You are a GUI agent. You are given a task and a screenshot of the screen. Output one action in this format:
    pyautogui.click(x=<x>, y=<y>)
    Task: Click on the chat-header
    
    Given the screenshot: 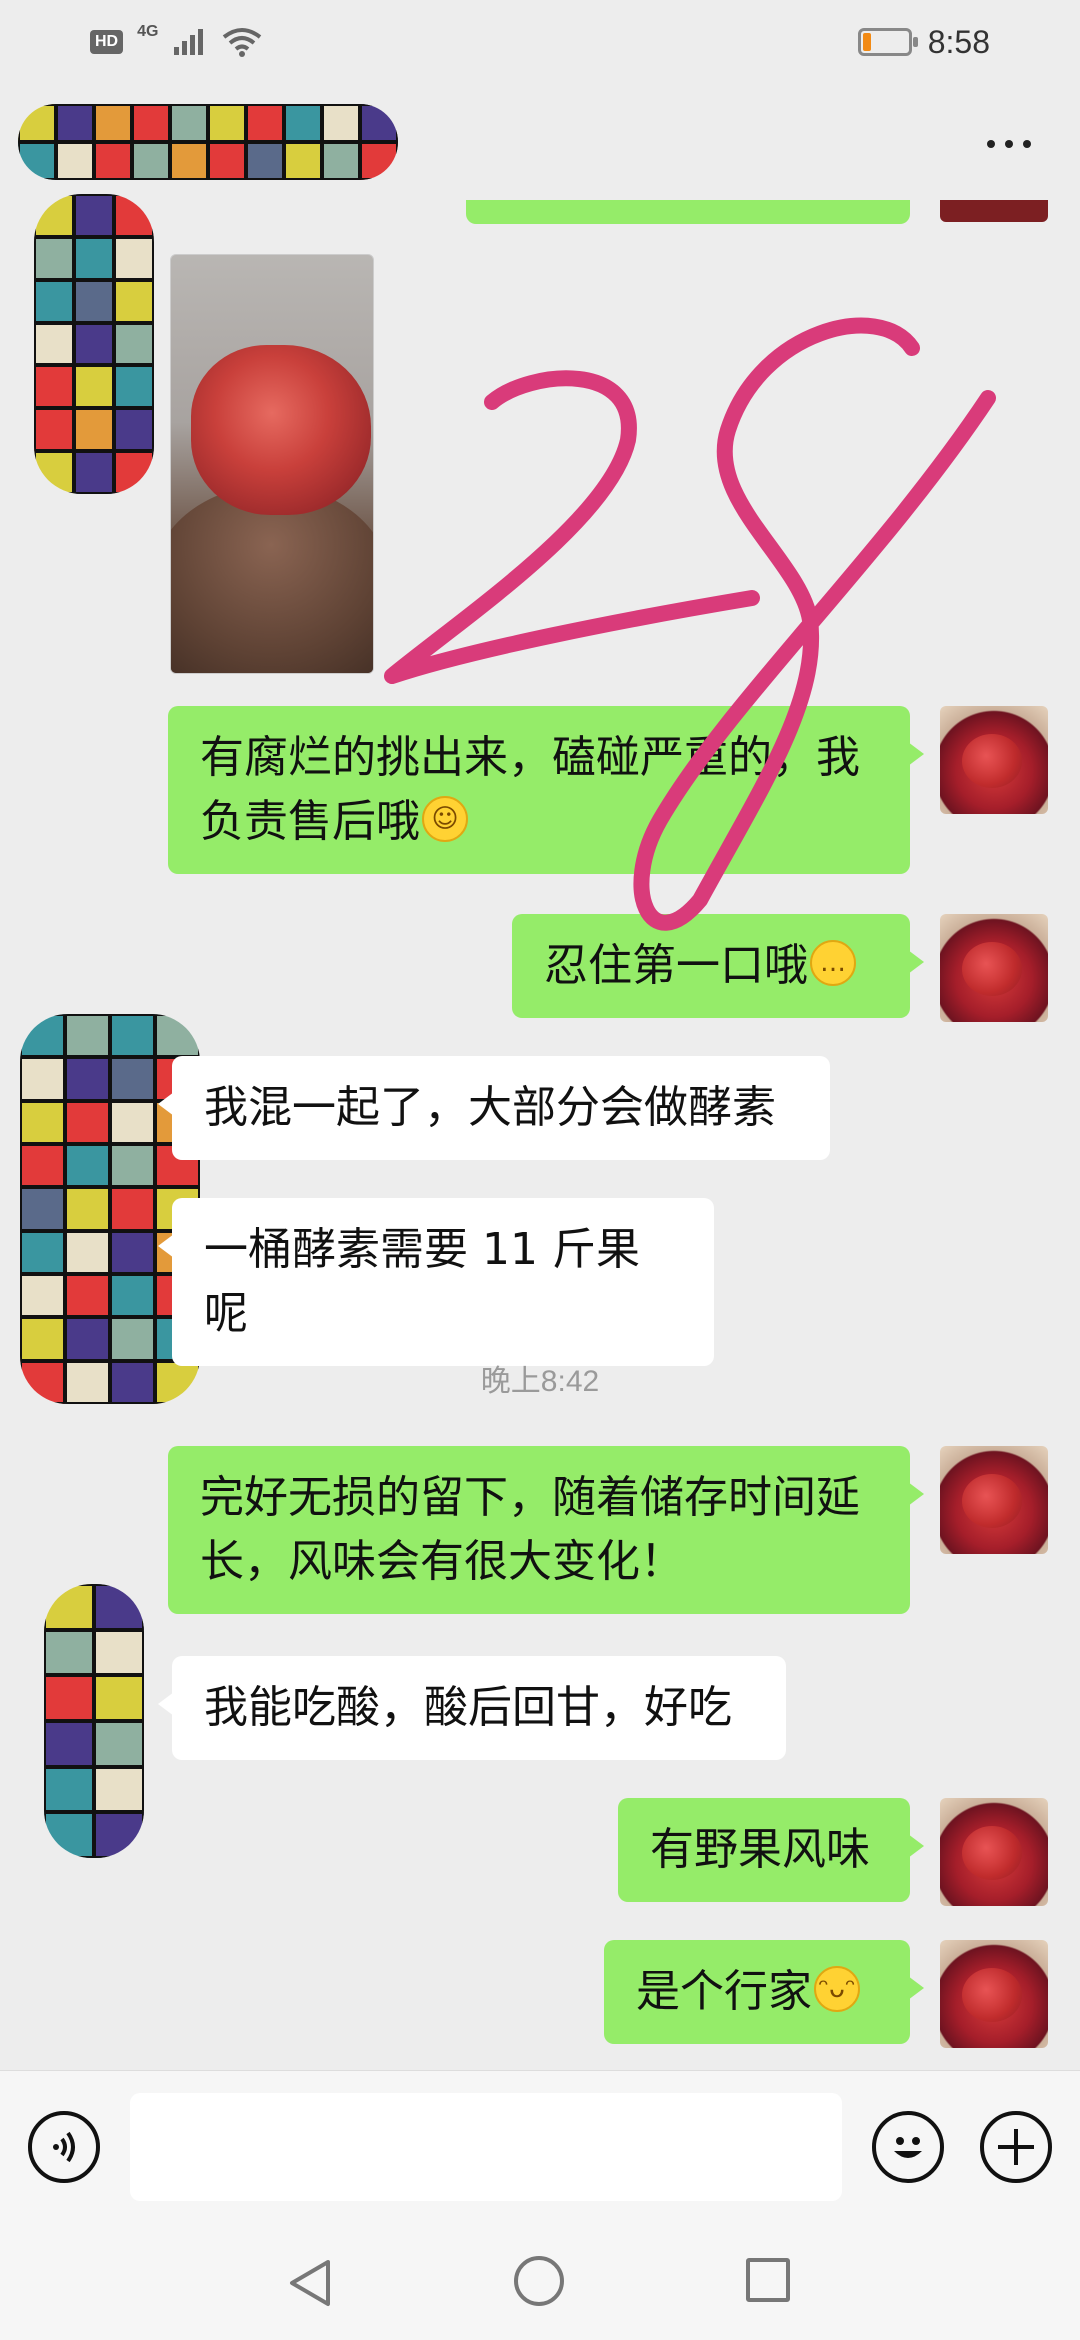 What is the action you would take?
    pyautogui.click(x=540, y=149)
    